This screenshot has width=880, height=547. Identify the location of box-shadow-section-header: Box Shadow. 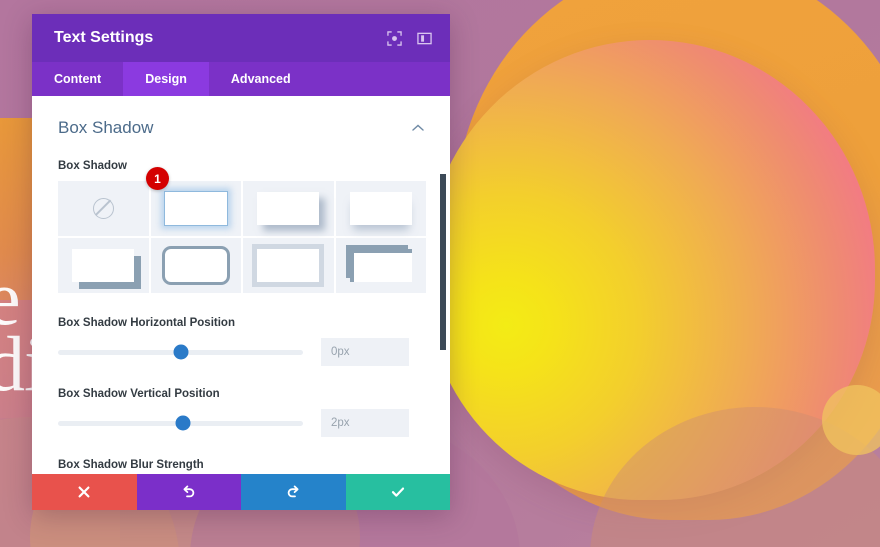
(242, 128).